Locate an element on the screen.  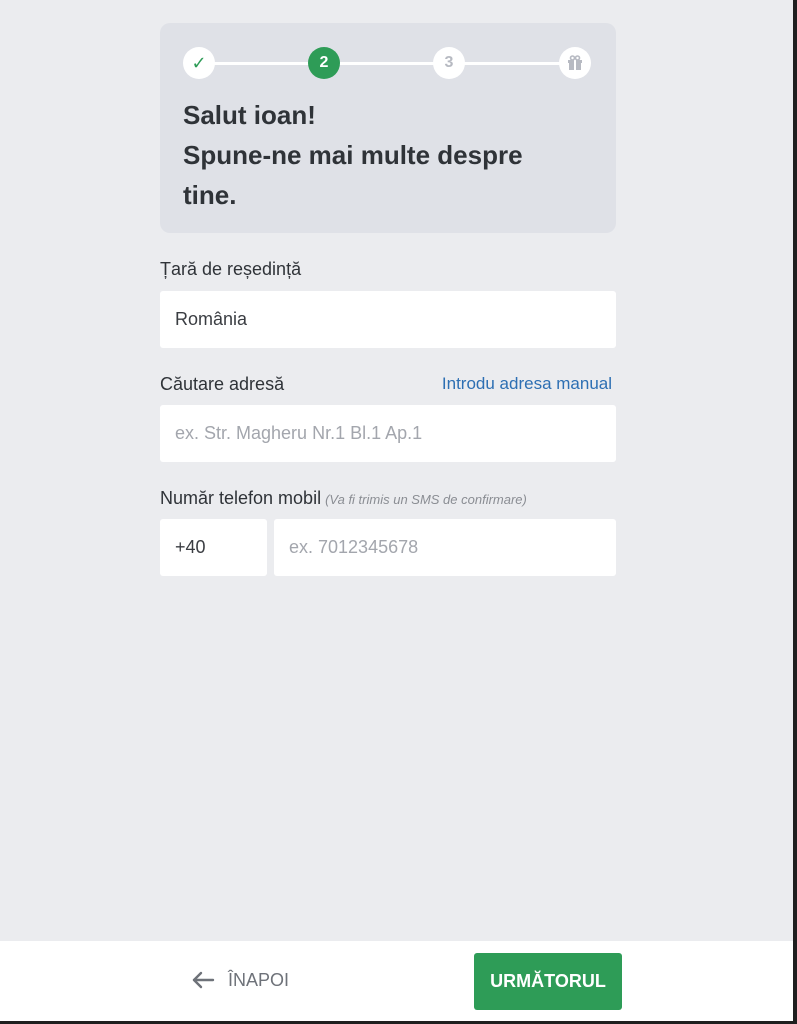
progress-stepper: ✓ 2 3 is located at coordinates (388, 63).